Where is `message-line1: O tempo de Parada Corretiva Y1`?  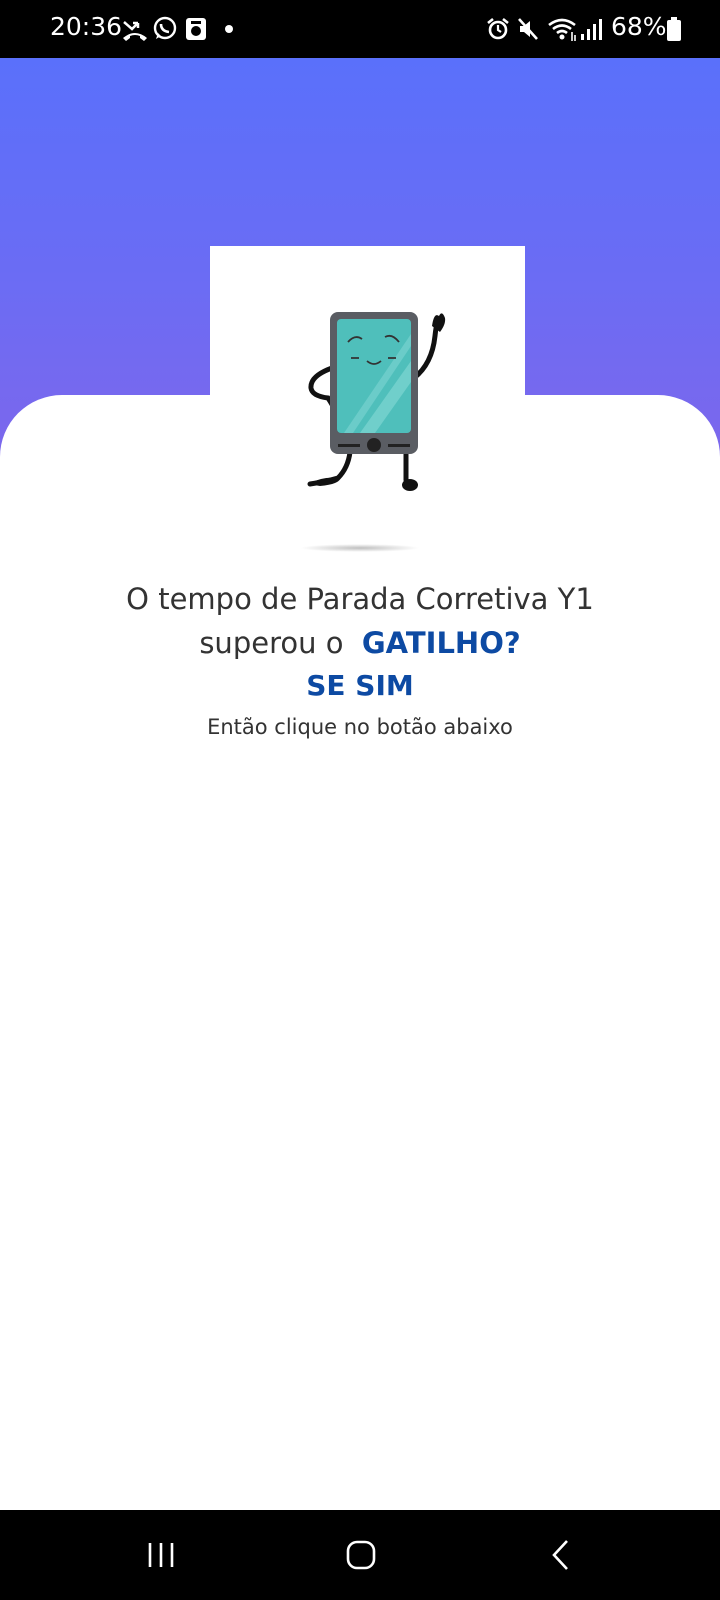
message-line1: O tempo de Parada Corretiva Y1 is located at coordinates (360, 599).